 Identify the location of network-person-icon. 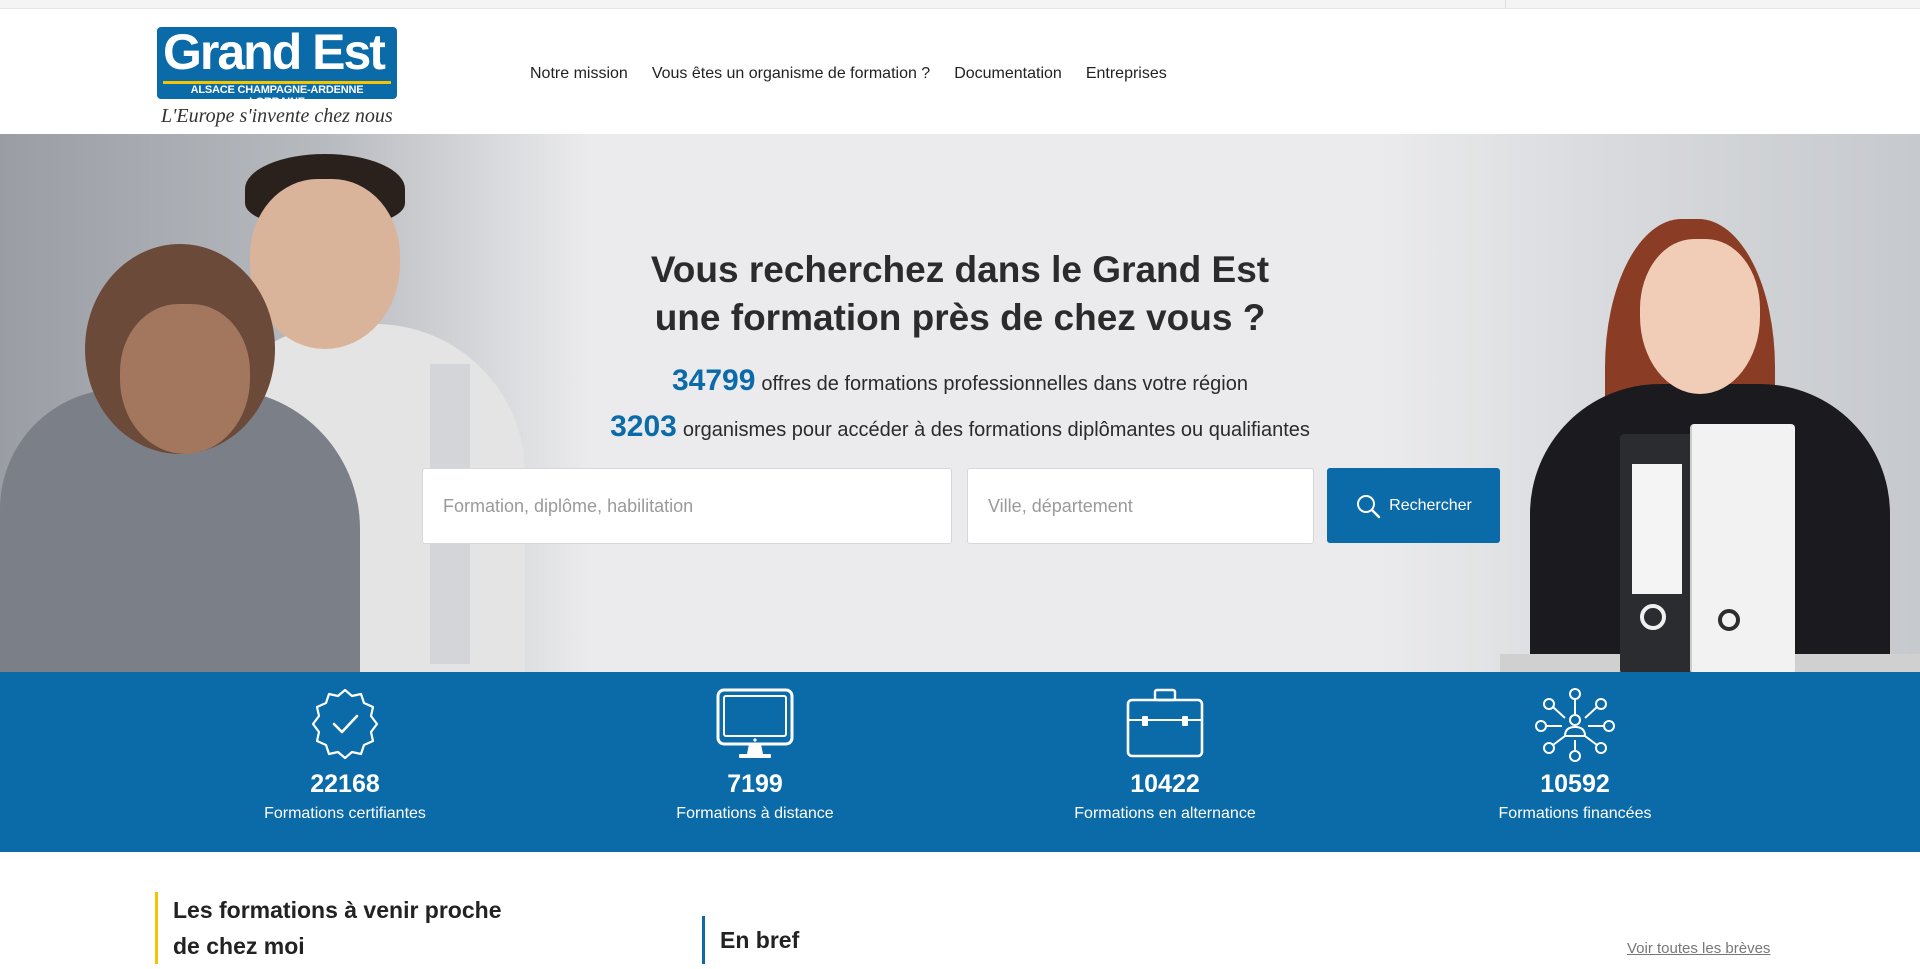
(1575, 725).